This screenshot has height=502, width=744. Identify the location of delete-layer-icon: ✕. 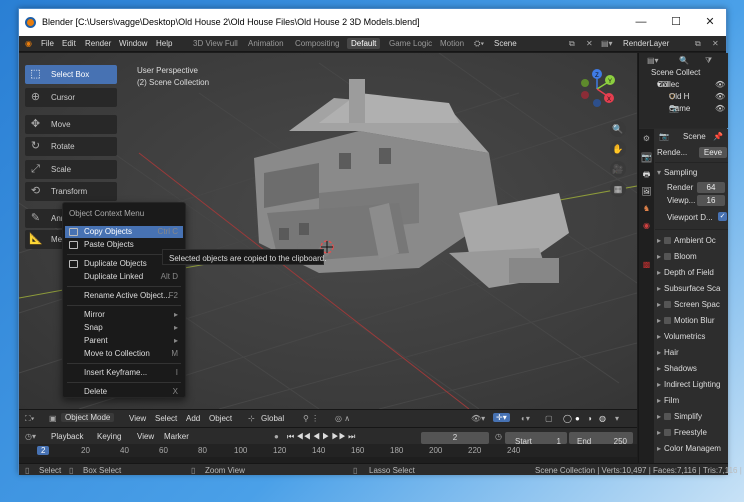
(715, 43).